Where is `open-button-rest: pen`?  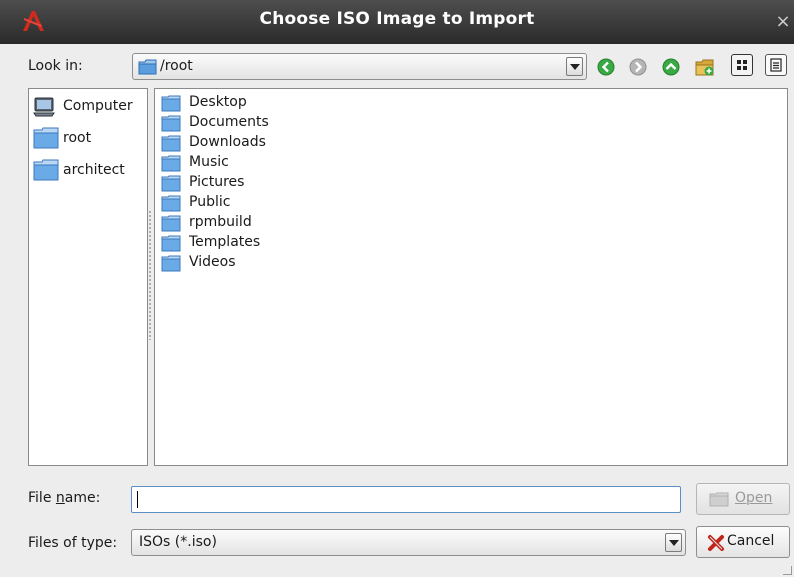
open-button-rest: pen is located at coordinates (759, 498).